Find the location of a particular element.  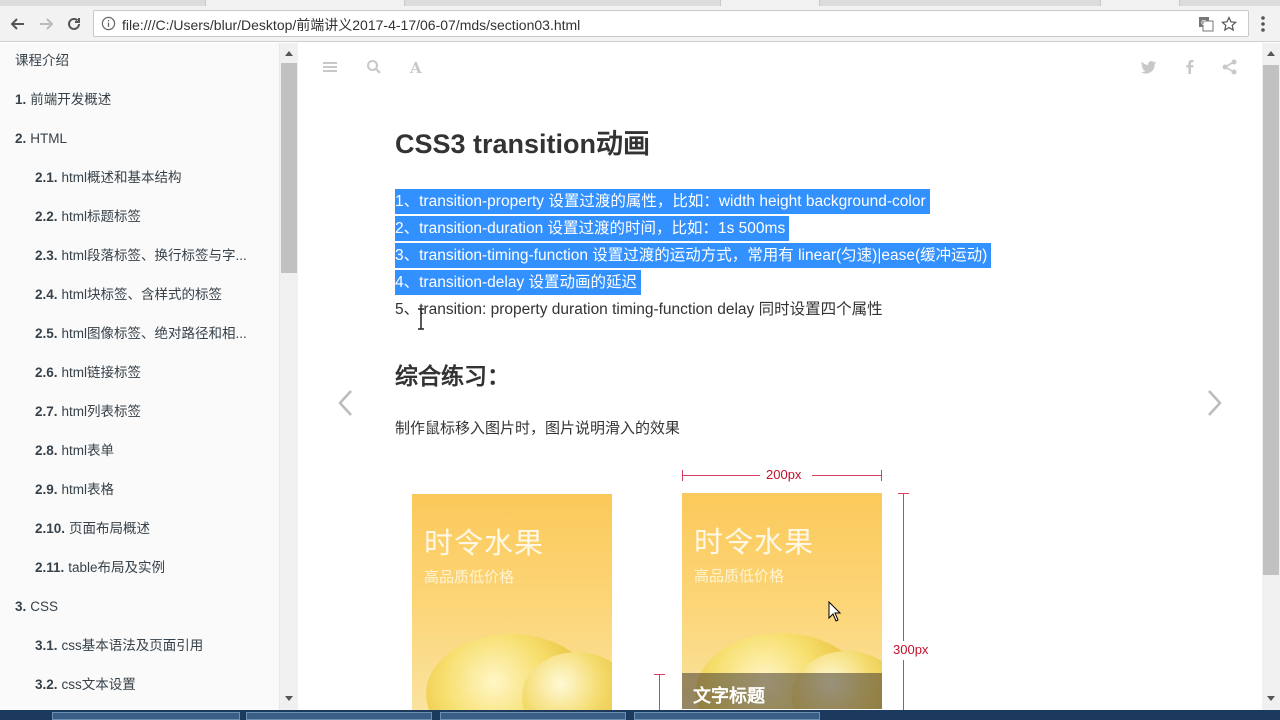

hamburger-icon is located at coordinates (330, 67).